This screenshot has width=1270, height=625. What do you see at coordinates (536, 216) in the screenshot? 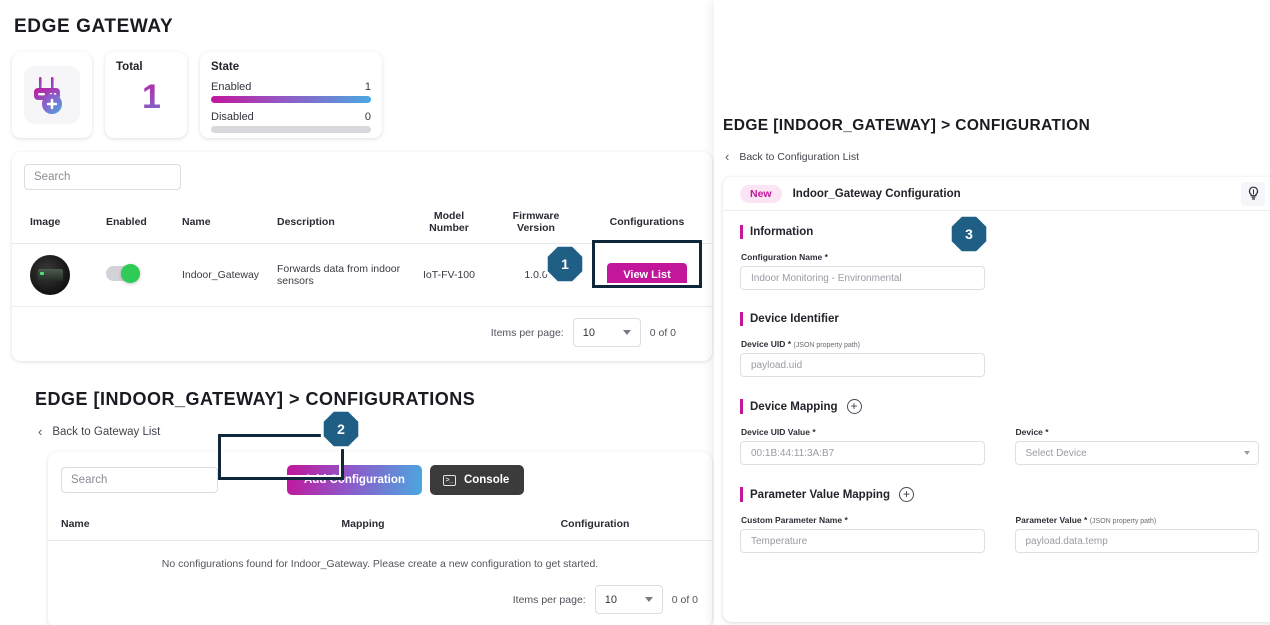
I see `col-fw-line1: Firmware` at bounding box center [536, 216].